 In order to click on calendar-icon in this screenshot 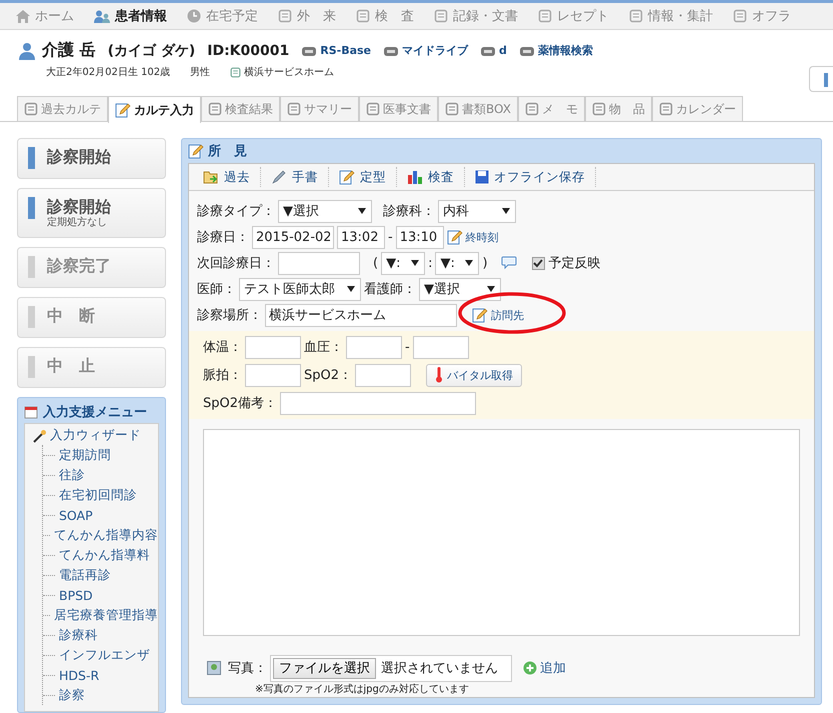, I will do `click(31, 412)`.